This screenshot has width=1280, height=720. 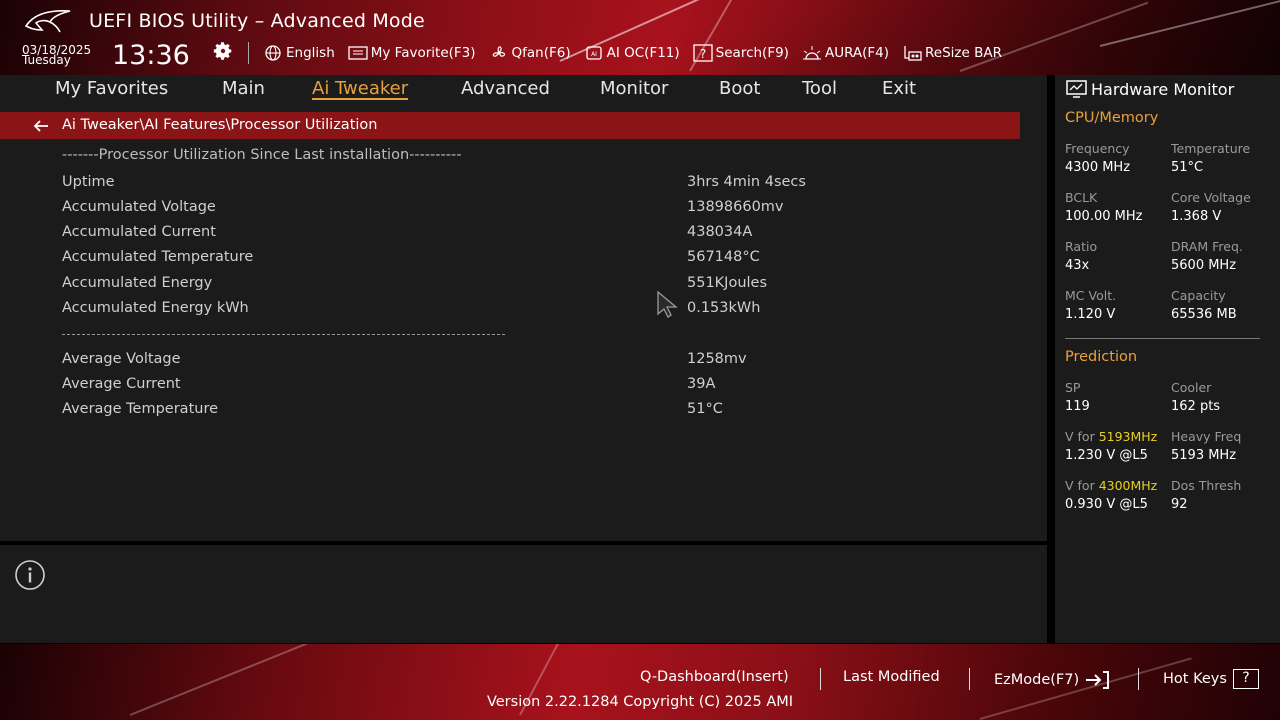 I want to click on help-panel, so click(x=523, y=591).